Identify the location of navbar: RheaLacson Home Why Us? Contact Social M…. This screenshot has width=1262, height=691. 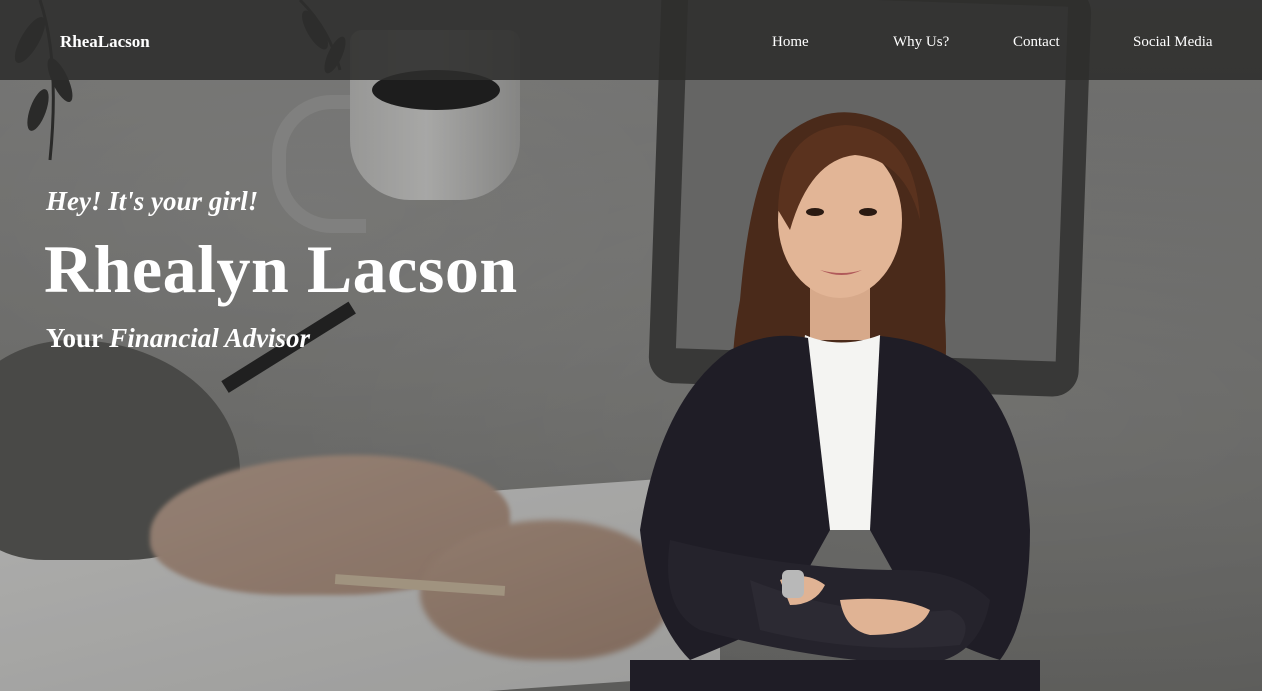
(631, 40).